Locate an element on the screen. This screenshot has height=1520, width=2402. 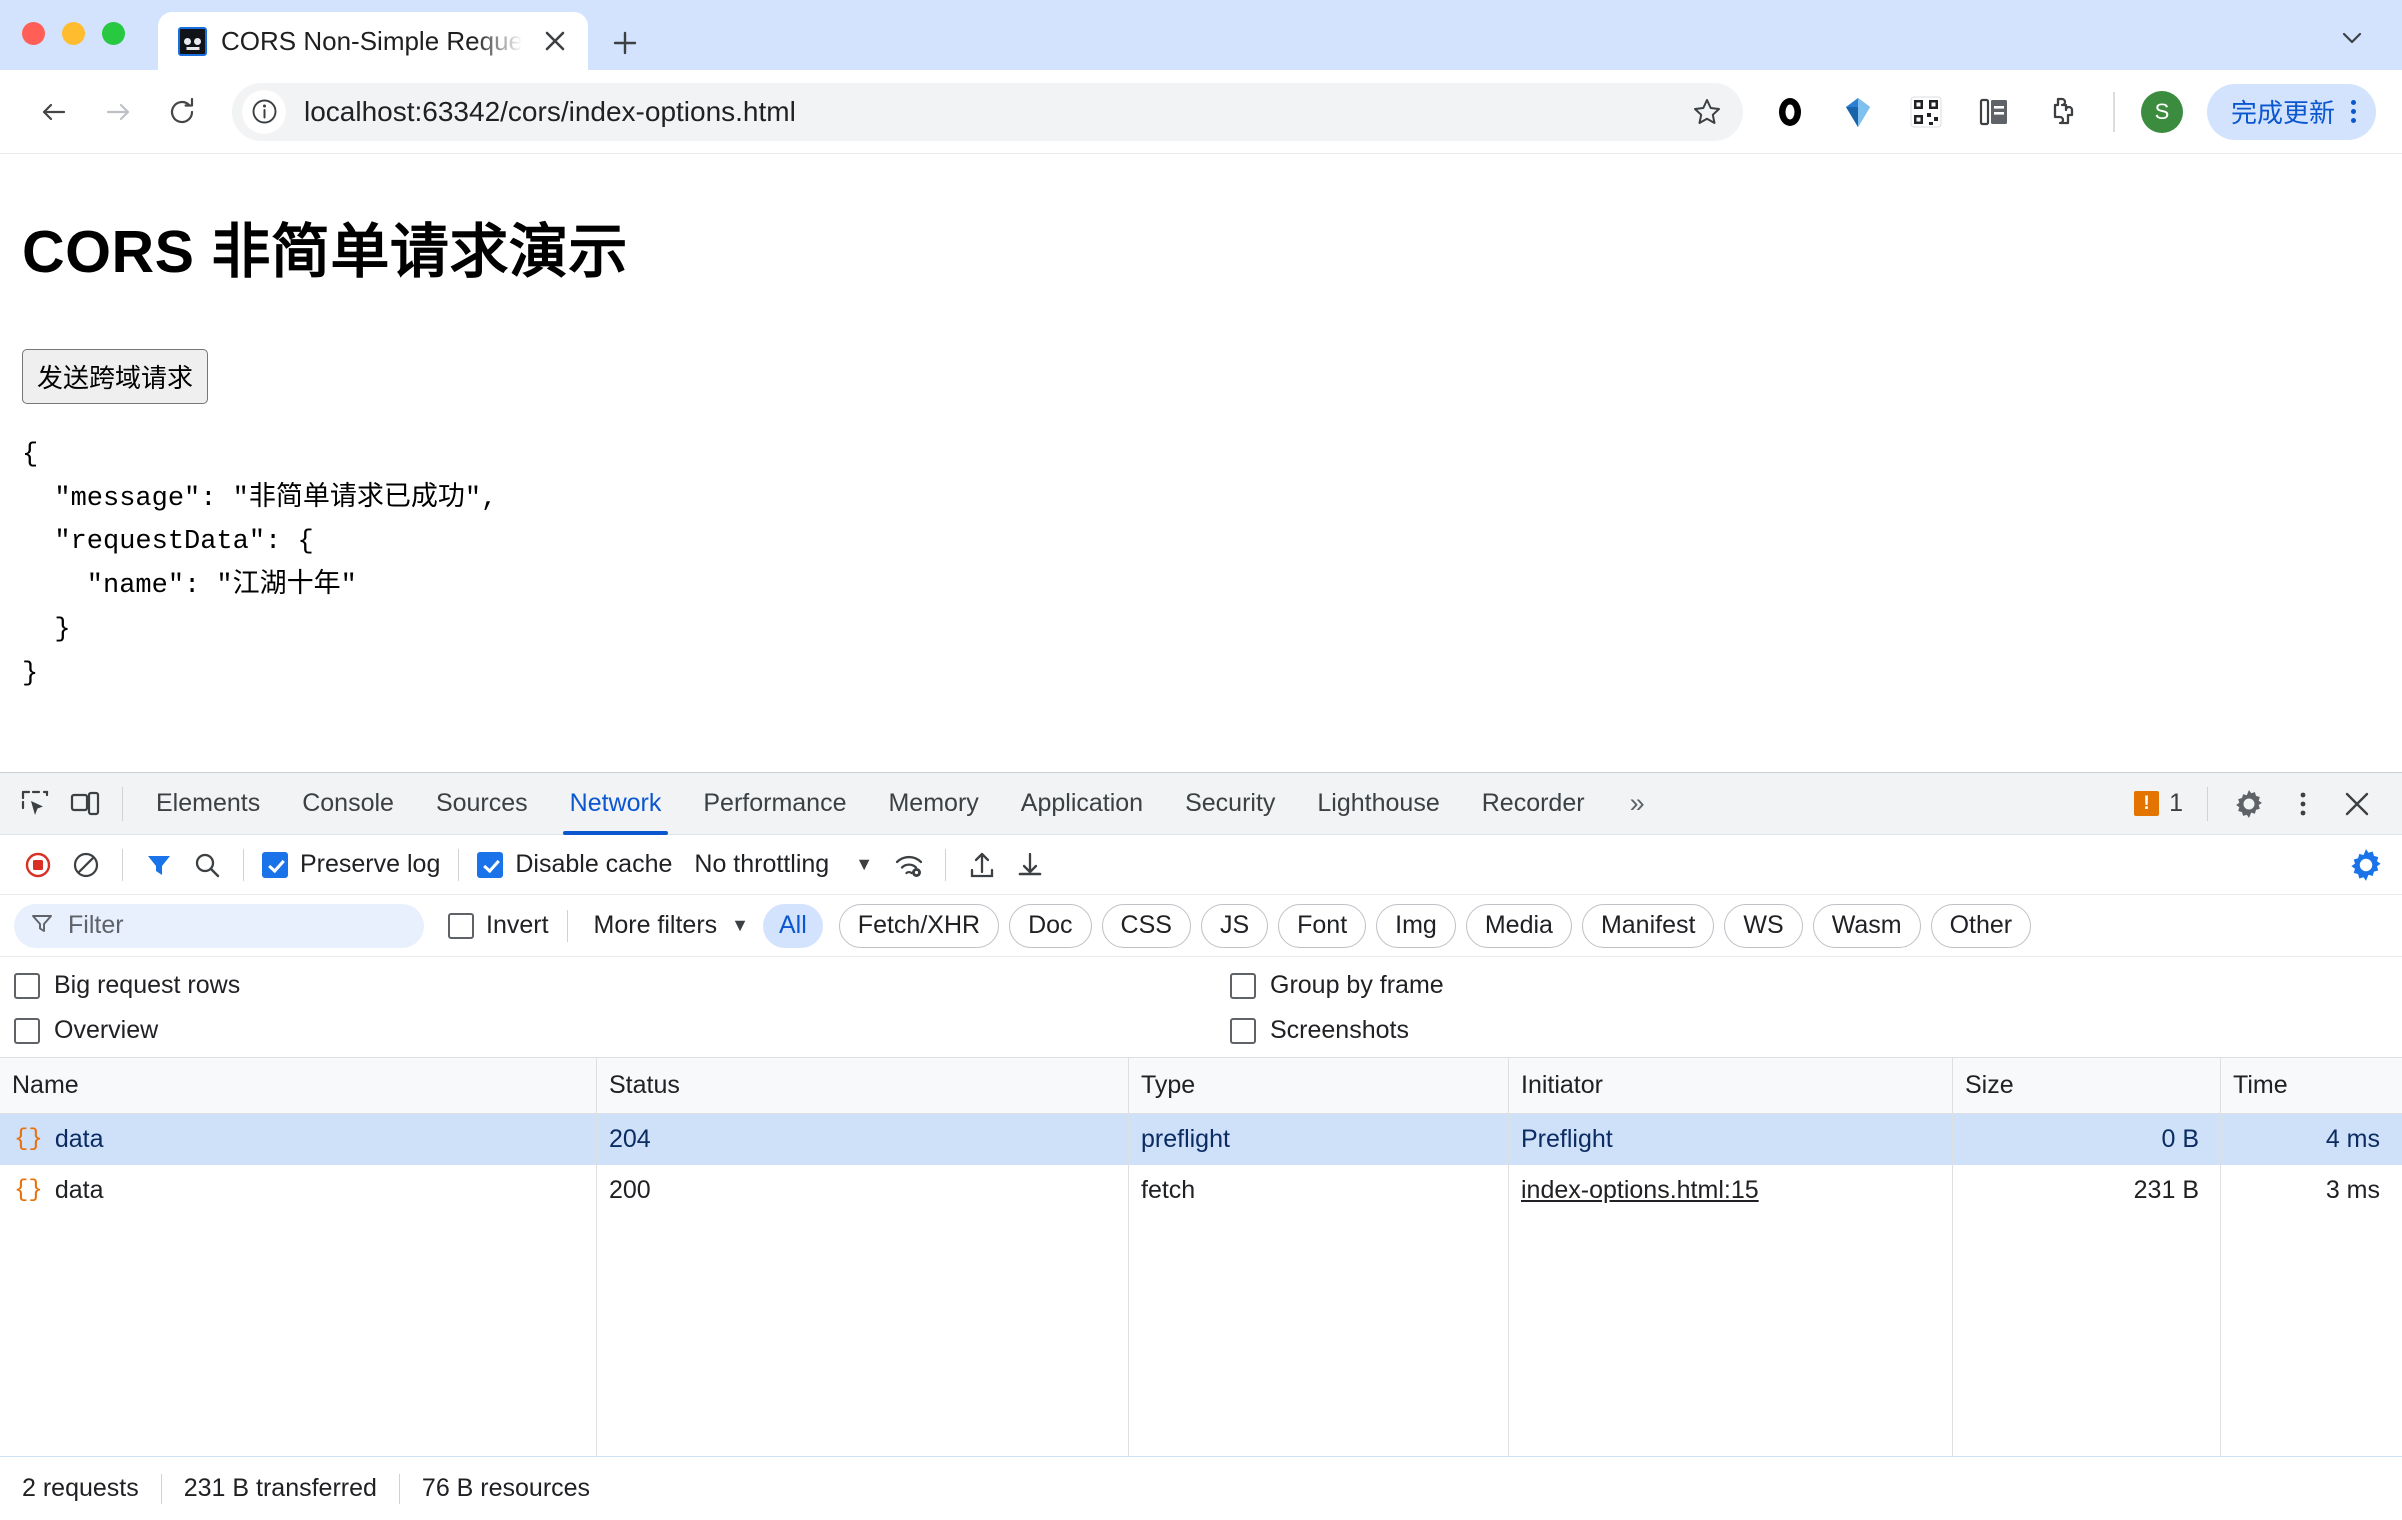
new-tab-button is located at coordinates (625, 43).